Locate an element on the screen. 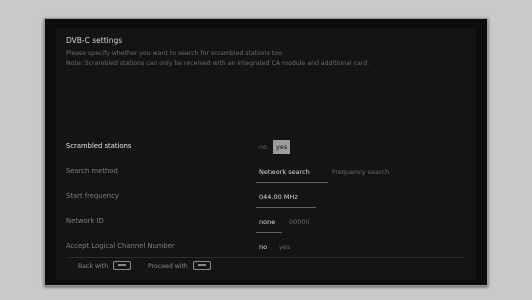 The width and height of the screenshot is (532, 300). search-method-label: Search method is located at coordinates (92, 171).